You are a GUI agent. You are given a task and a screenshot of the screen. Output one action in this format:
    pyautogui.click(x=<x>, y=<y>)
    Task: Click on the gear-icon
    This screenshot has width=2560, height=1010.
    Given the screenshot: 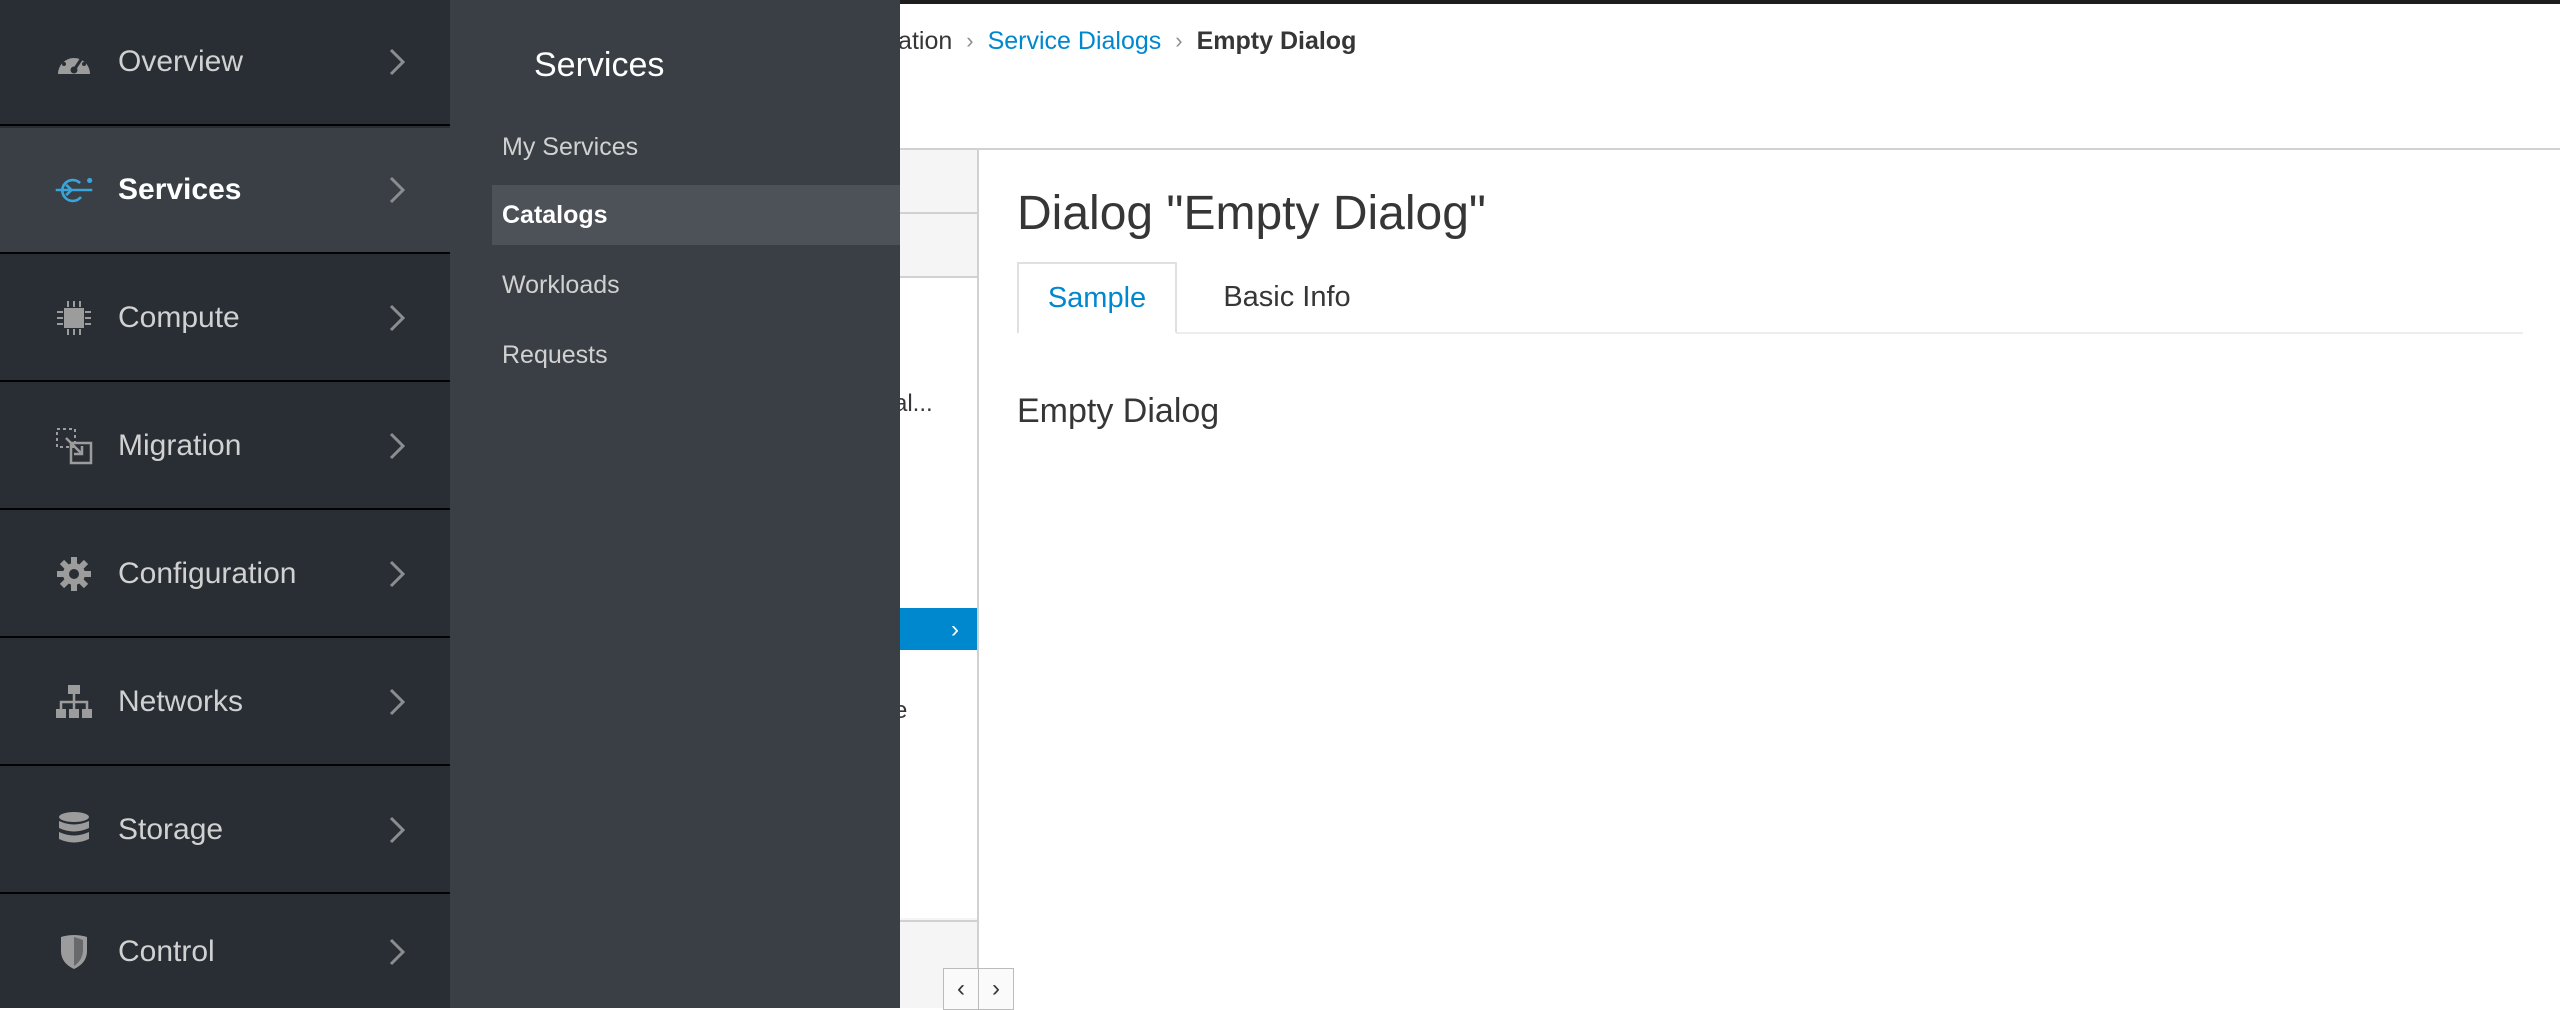 What is the action you would take?
    pyautogui.click(x=74, y=574)
    